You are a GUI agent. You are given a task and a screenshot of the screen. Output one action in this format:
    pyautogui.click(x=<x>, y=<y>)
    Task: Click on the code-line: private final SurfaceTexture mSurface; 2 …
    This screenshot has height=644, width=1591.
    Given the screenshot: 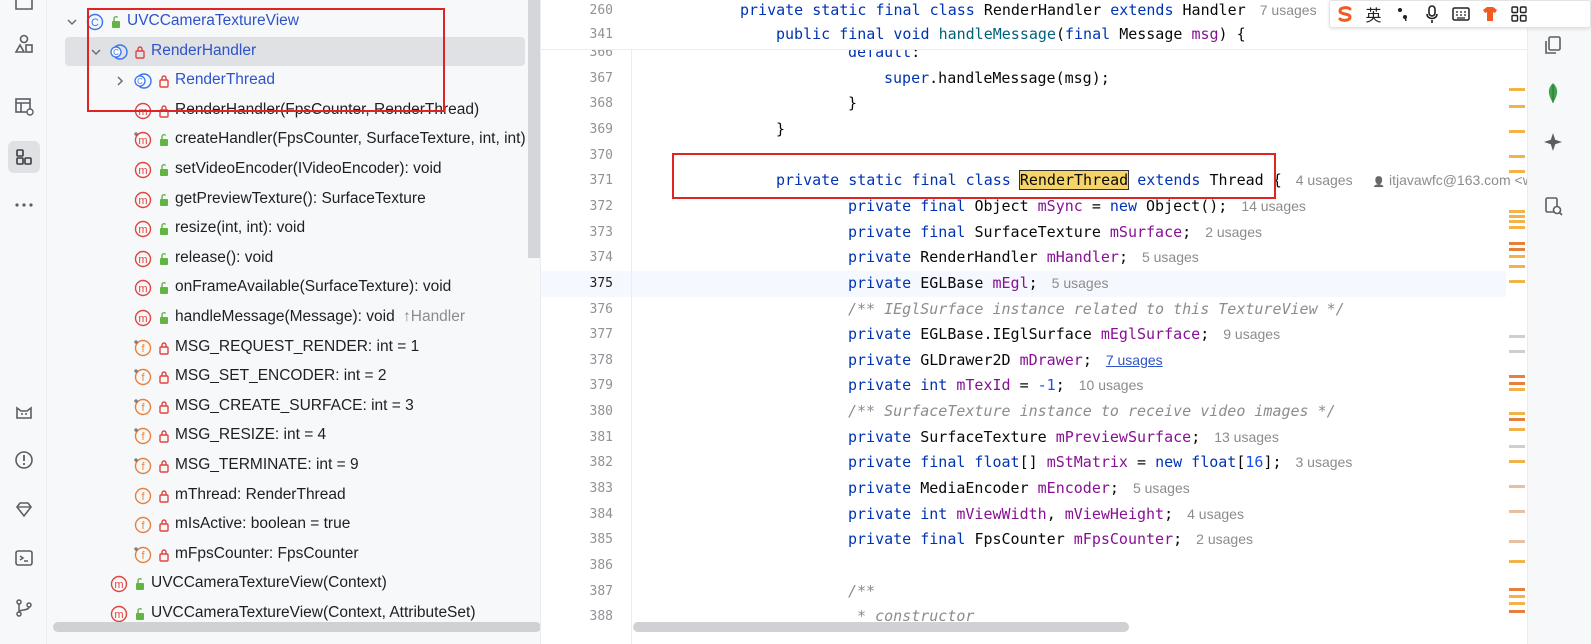 What is the action you would take?
    pyautogui.click(x=1055, y=232)
    